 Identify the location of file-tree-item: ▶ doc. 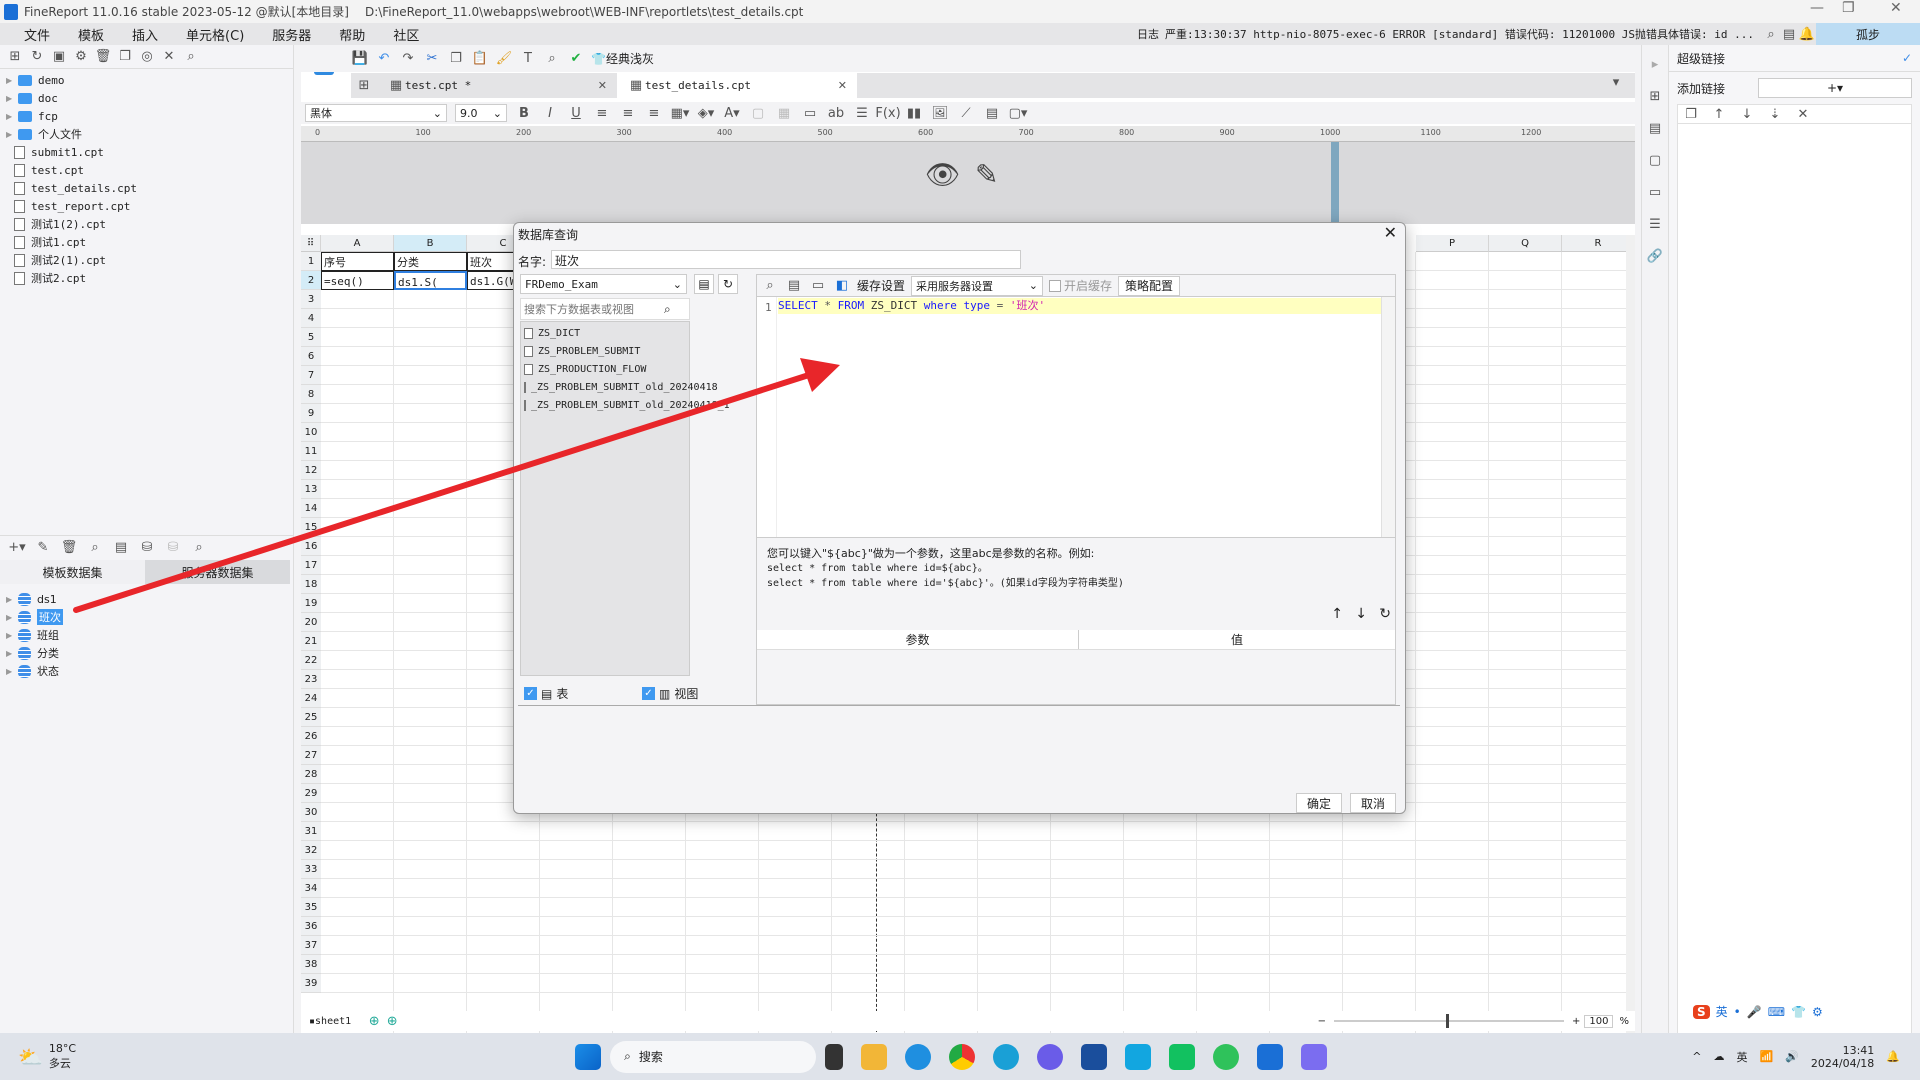
(146, 98).